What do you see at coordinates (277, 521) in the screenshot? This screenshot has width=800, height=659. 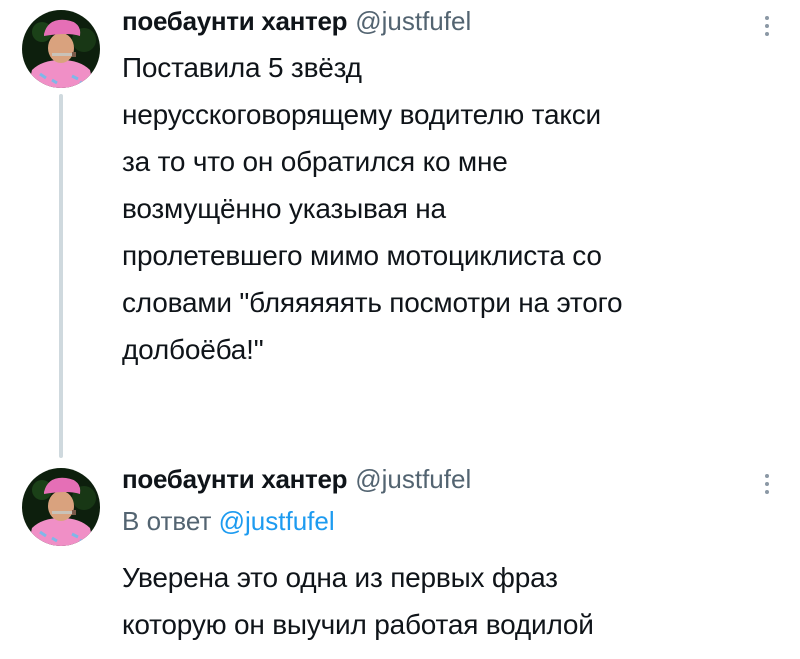 I see `reply-mention-link: @justfufel` at bounding box center [277, 521].